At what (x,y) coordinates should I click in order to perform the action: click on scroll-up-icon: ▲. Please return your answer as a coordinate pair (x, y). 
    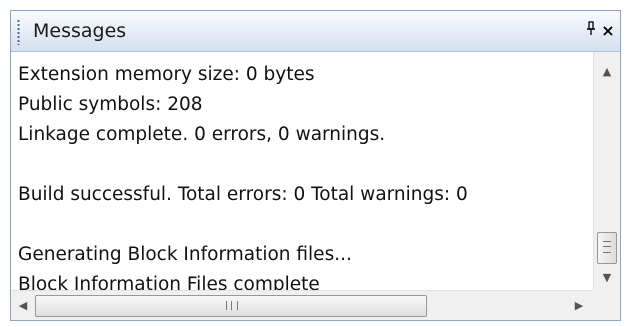
    Looking at the image, I should click on (607, 72).